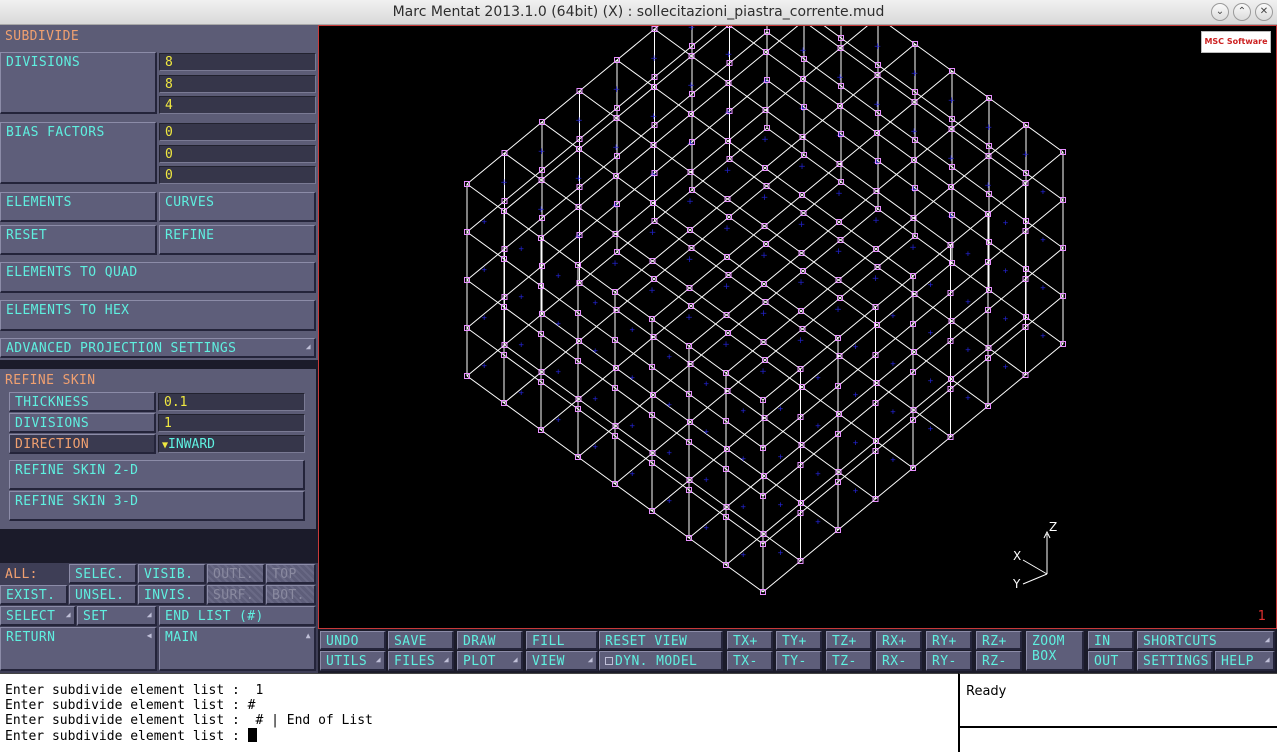  Describe the element at coordinates (562, 640) in the screenshot. I see `fill-button: FILL` at that location.